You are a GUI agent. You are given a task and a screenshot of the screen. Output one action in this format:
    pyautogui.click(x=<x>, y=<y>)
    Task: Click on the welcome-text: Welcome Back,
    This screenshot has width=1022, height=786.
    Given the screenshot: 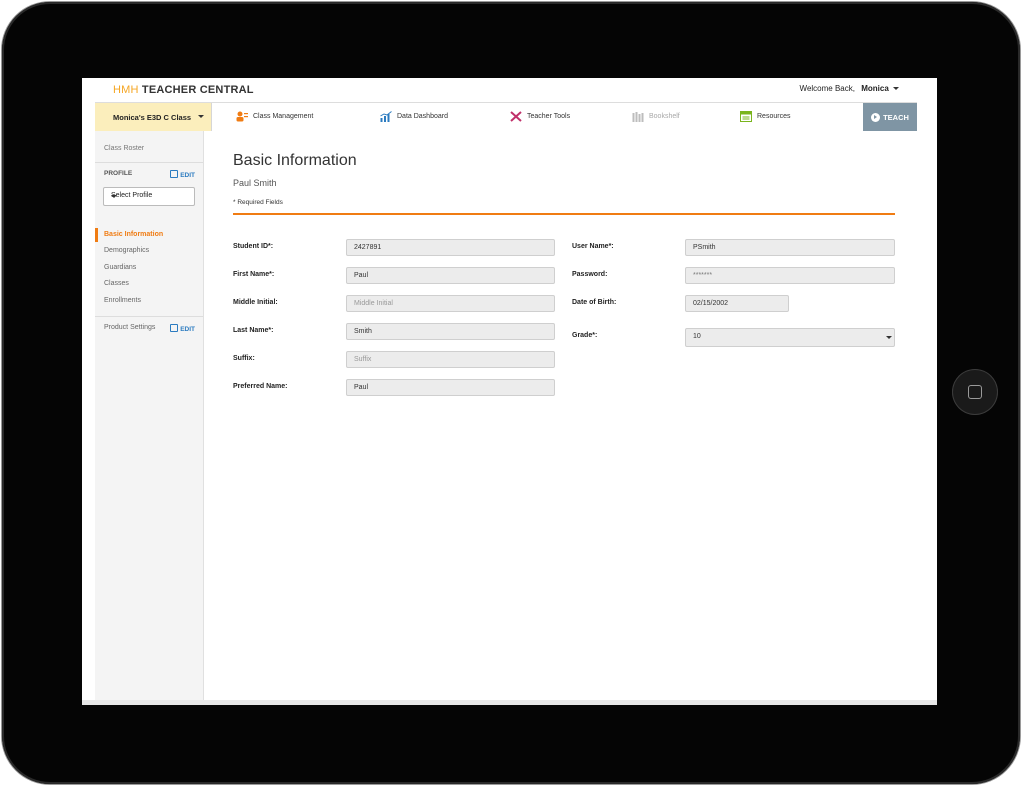 What is the action you would take?
    pyautogui.click(x=827, y=88)
    